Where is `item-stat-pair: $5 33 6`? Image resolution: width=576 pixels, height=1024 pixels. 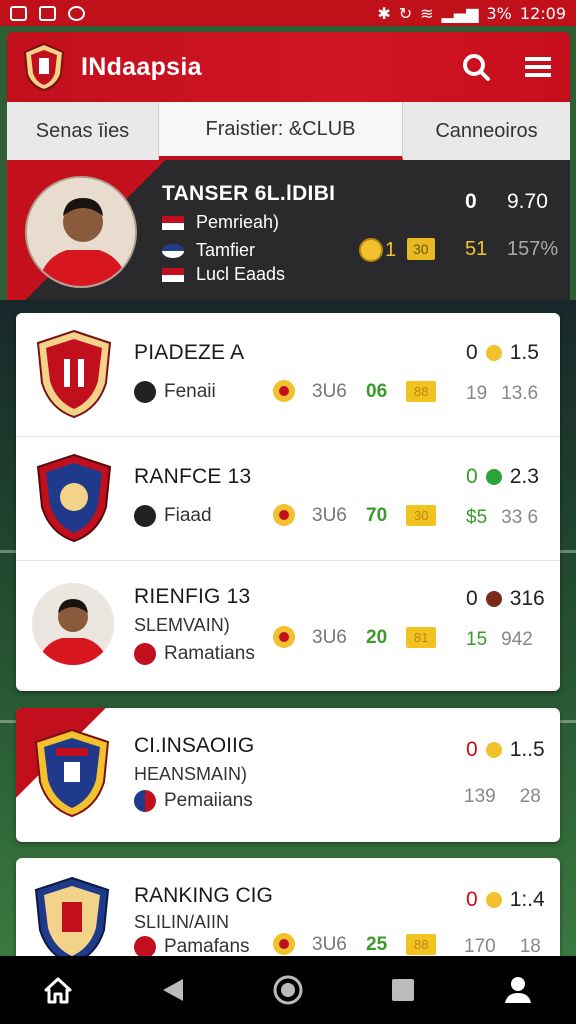
item-stat-pair: $5 33 6 is located at coordinates (502, 518).